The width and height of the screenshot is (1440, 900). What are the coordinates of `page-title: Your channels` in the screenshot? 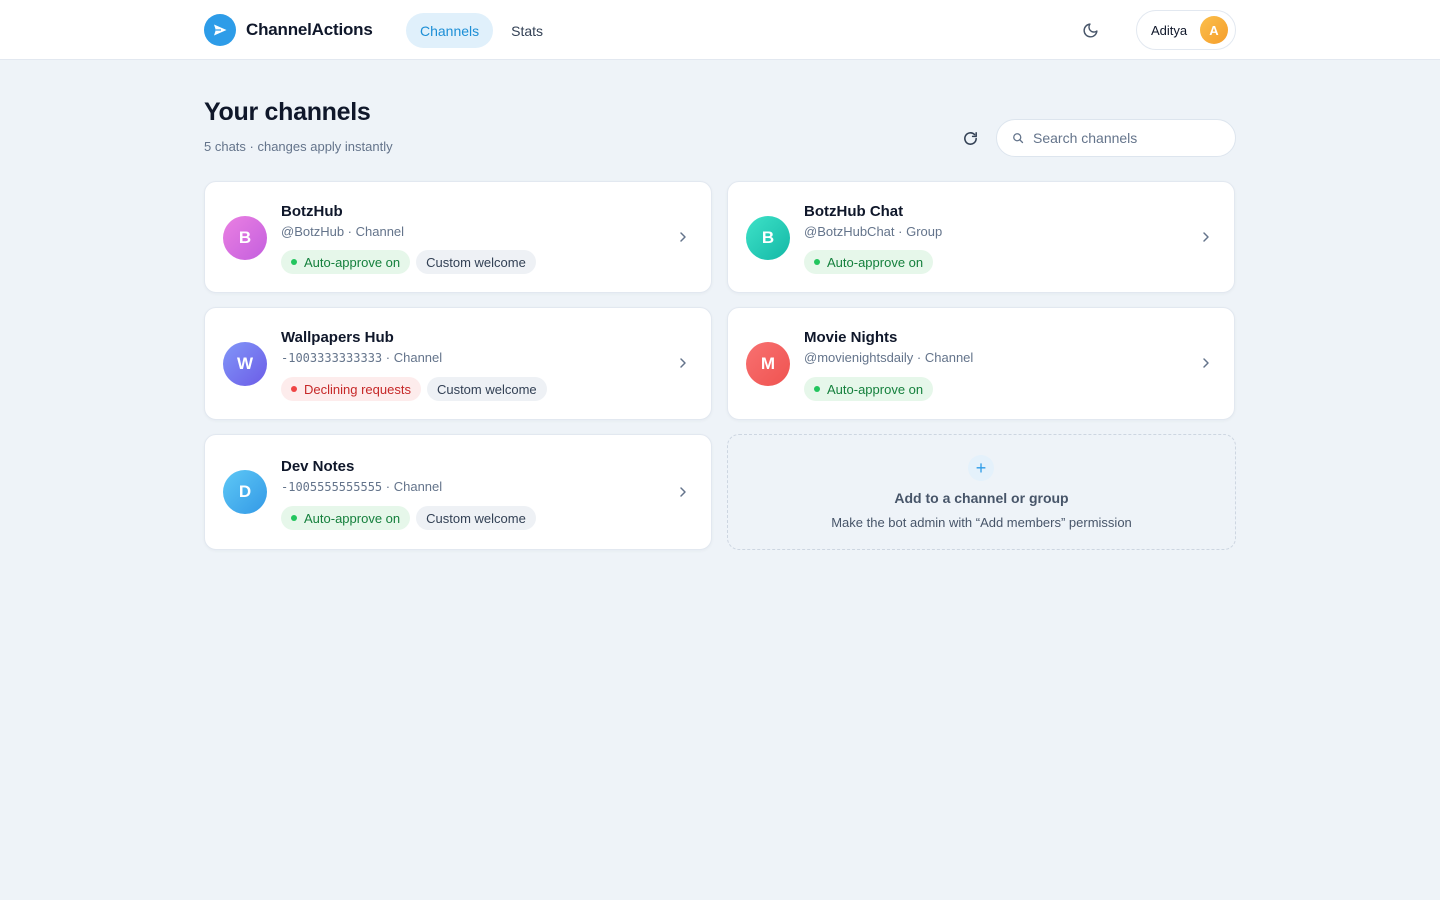 It's located at (287, 112).